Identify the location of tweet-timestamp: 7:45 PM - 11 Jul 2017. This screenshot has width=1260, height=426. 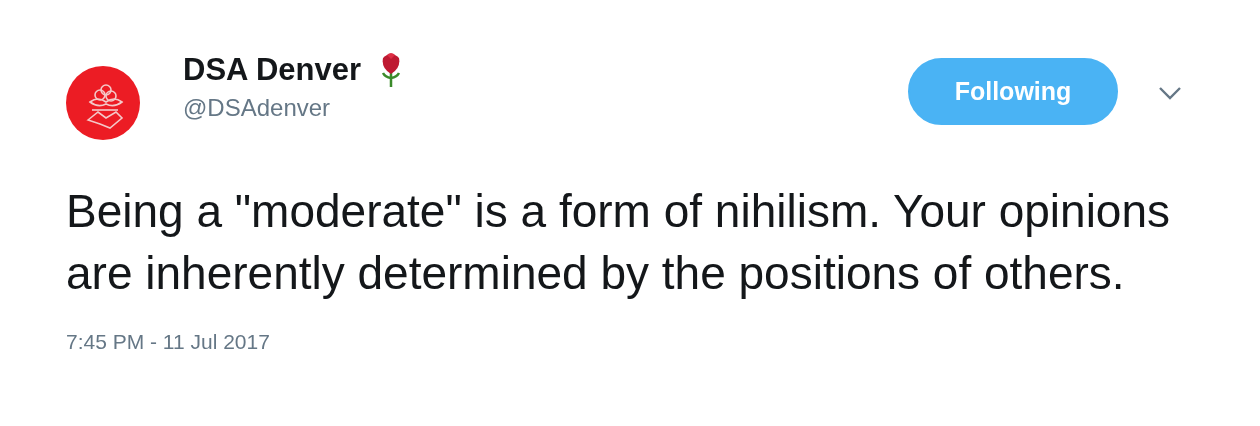
(168, 342).